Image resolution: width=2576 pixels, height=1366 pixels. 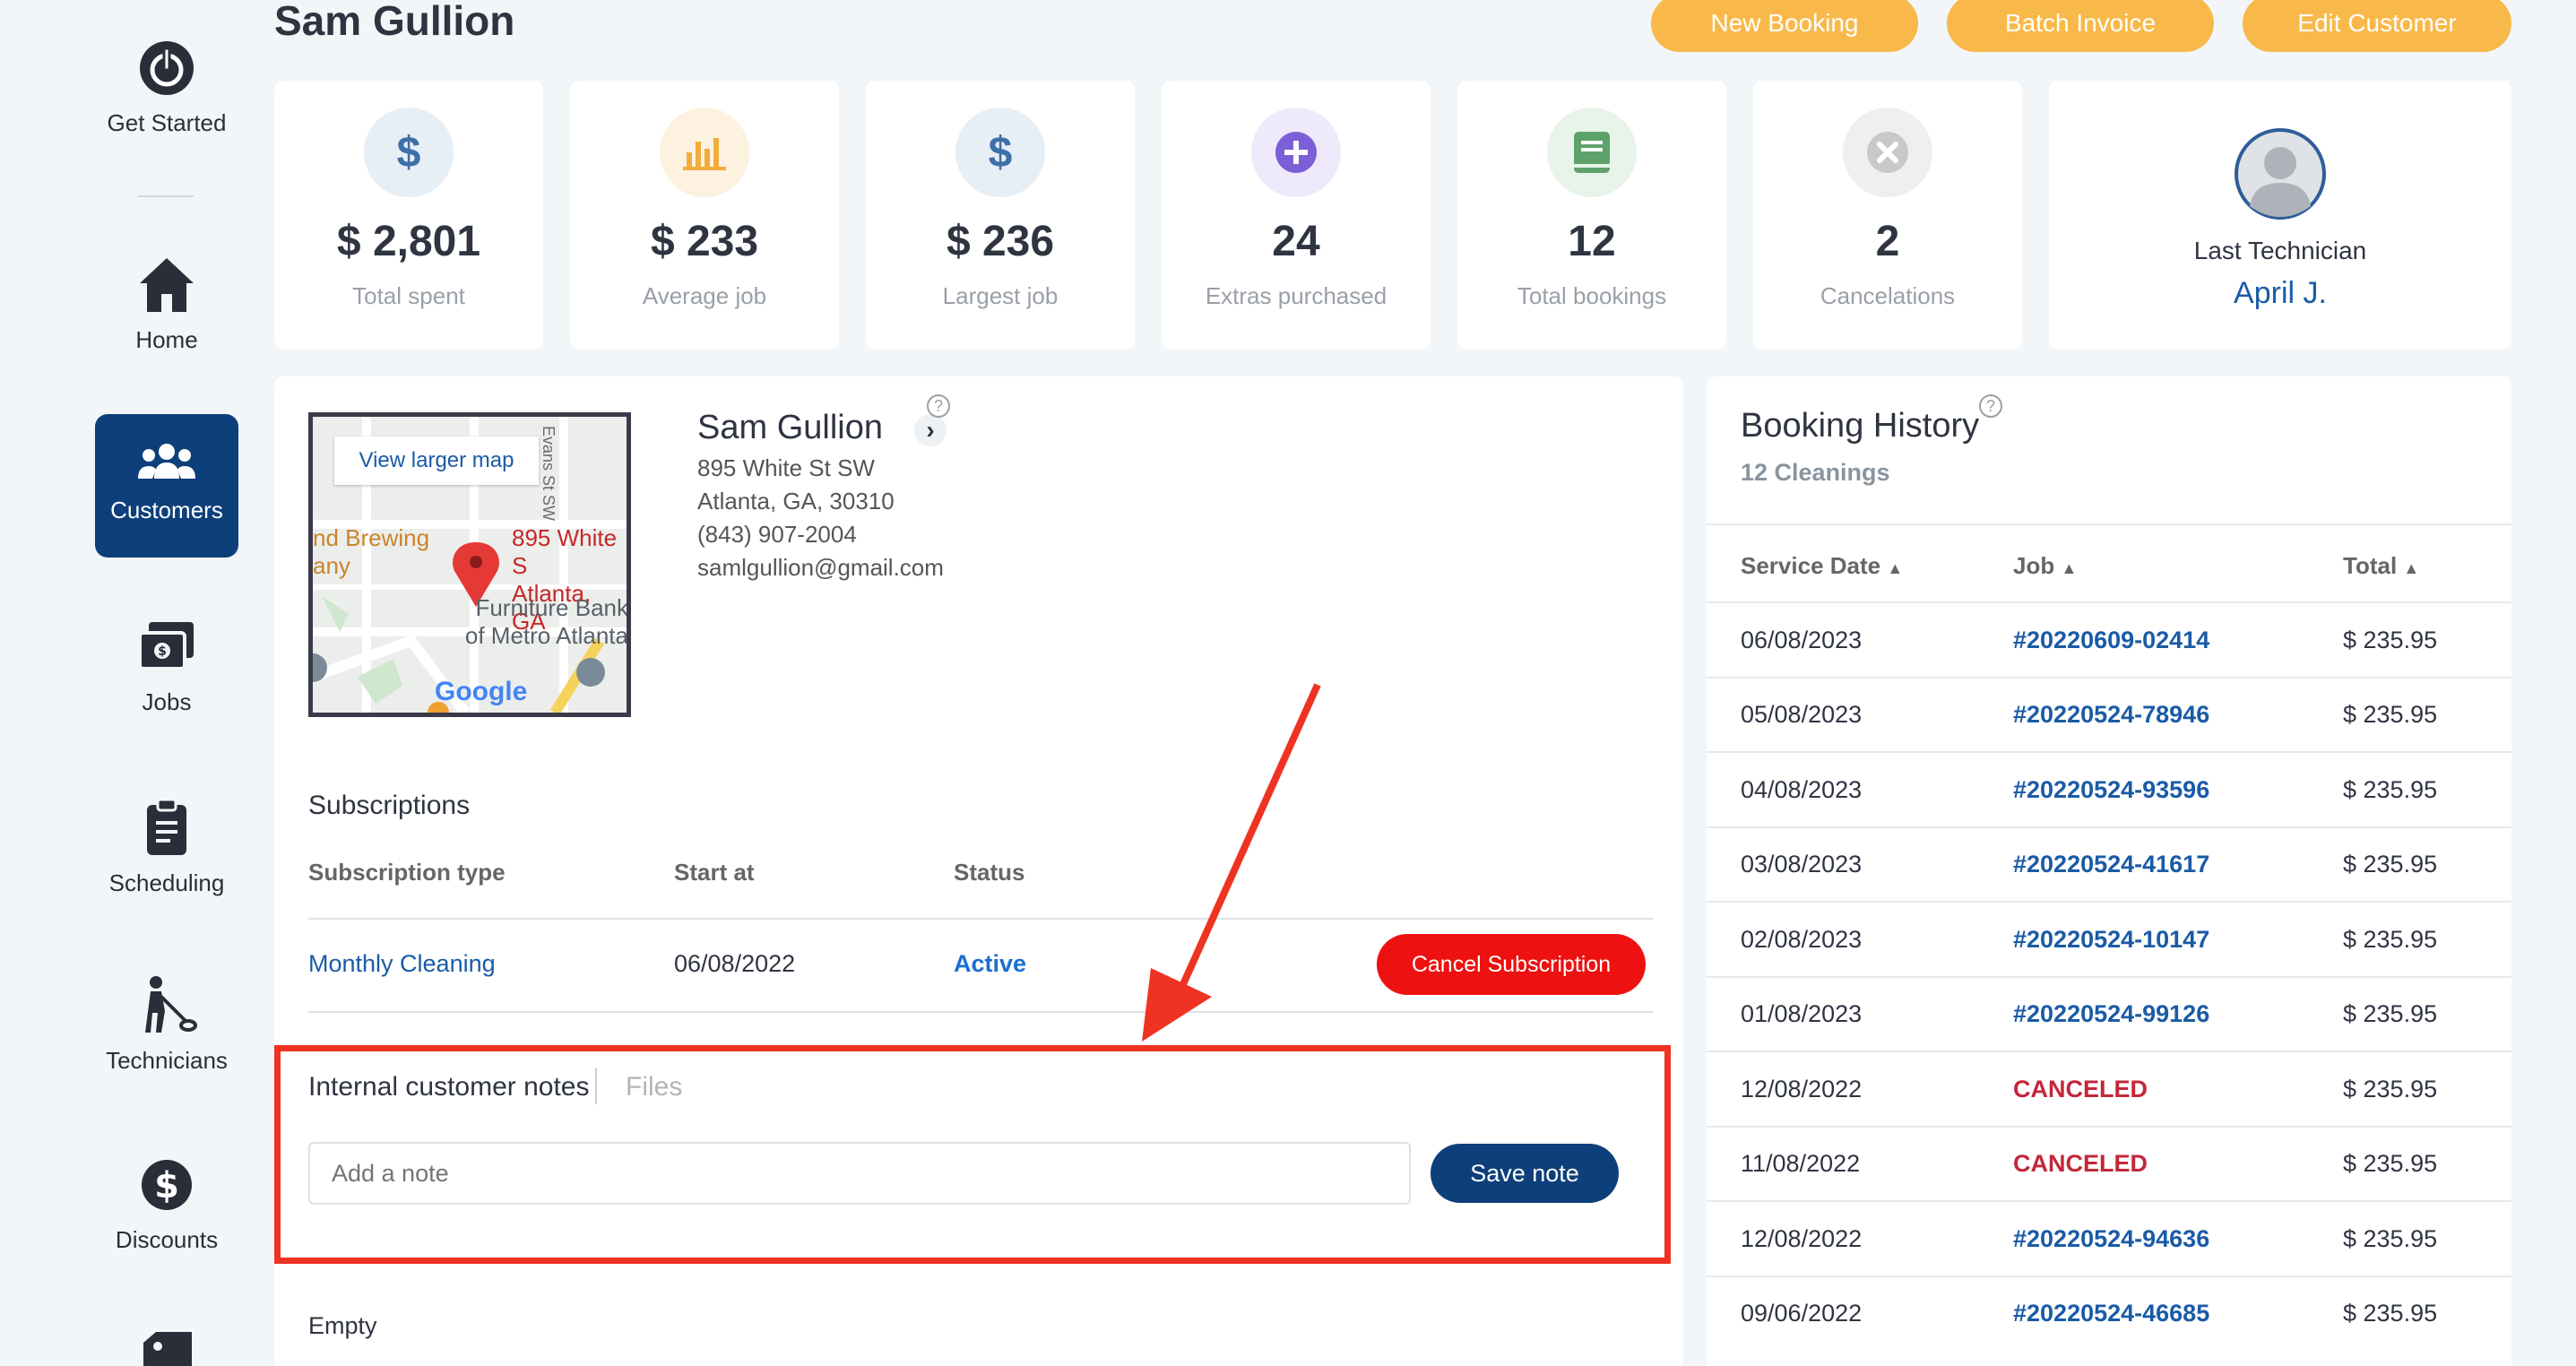 I want to click on stat-value: $ 236, so click(x=1000, y=242).